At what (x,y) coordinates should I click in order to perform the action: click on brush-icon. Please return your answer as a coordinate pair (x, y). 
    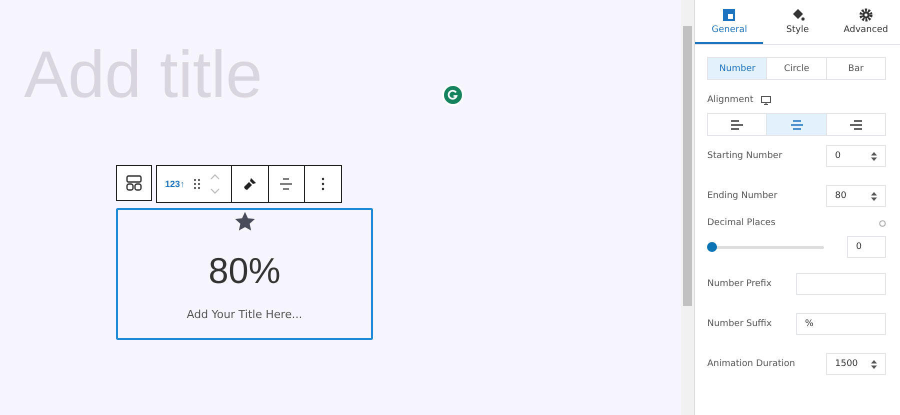
    Looking at the image, I should click on (250, 184).